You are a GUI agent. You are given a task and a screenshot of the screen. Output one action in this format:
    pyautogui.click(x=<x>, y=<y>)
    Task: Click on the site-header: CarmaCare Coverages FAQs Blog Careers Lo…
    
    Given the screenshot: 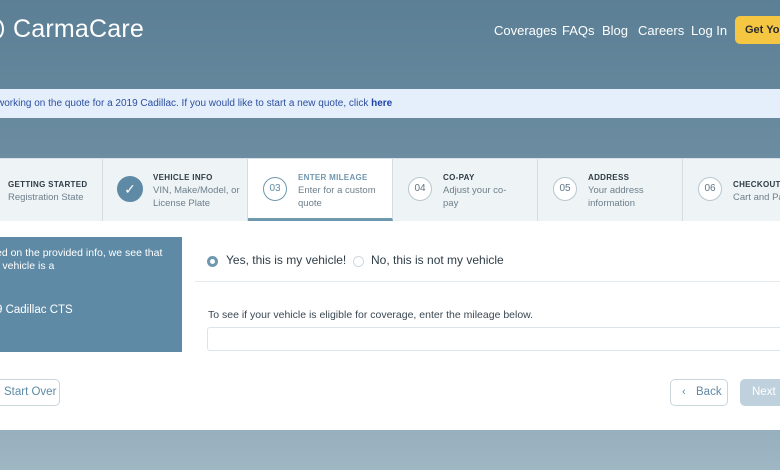 What is the action you would take?
    pyautogui.click(x=390, y=31)
    